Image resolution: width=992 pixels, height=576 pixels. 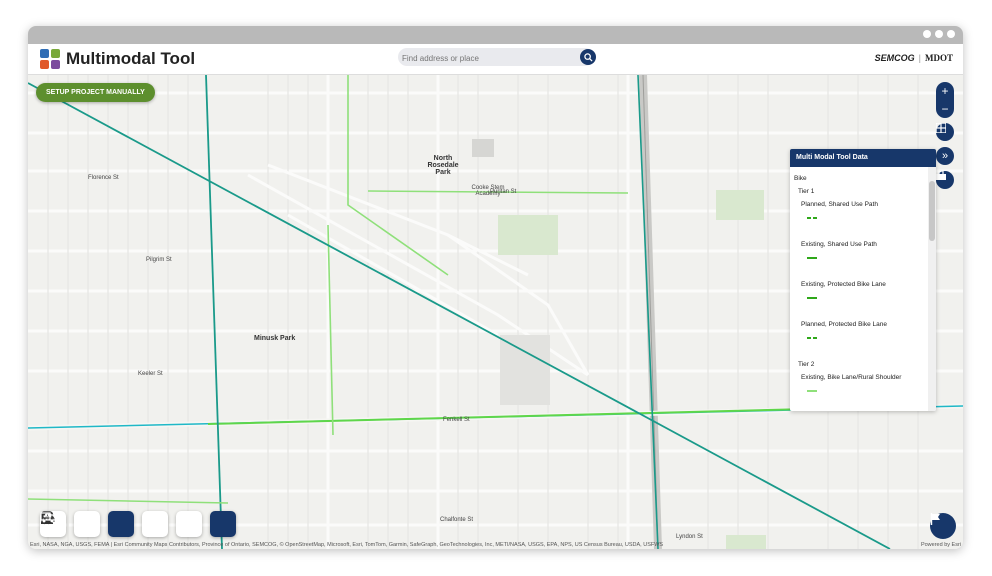 What do you see at coordinates (689, 537) in the screenshot?
I see `map-label-street: Lyndon St` at bounding box center [689, 537].